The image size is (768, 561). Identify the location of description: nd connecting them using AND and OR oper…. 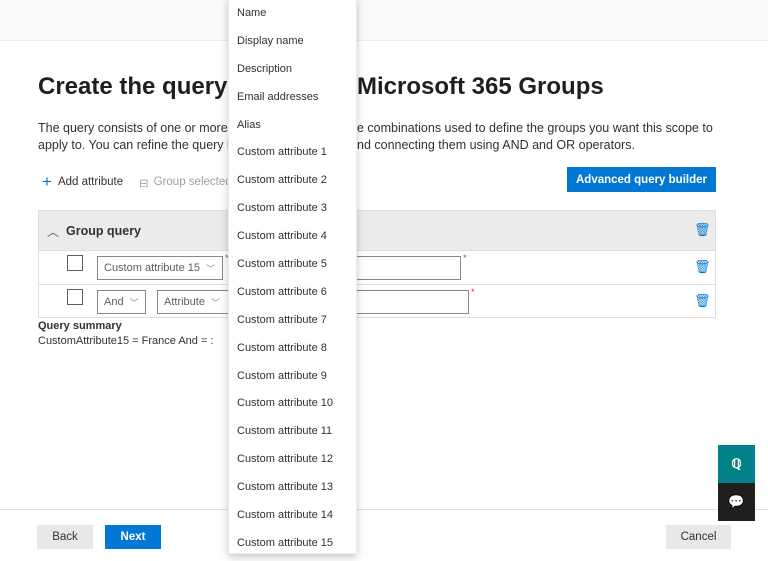
(496, 145).